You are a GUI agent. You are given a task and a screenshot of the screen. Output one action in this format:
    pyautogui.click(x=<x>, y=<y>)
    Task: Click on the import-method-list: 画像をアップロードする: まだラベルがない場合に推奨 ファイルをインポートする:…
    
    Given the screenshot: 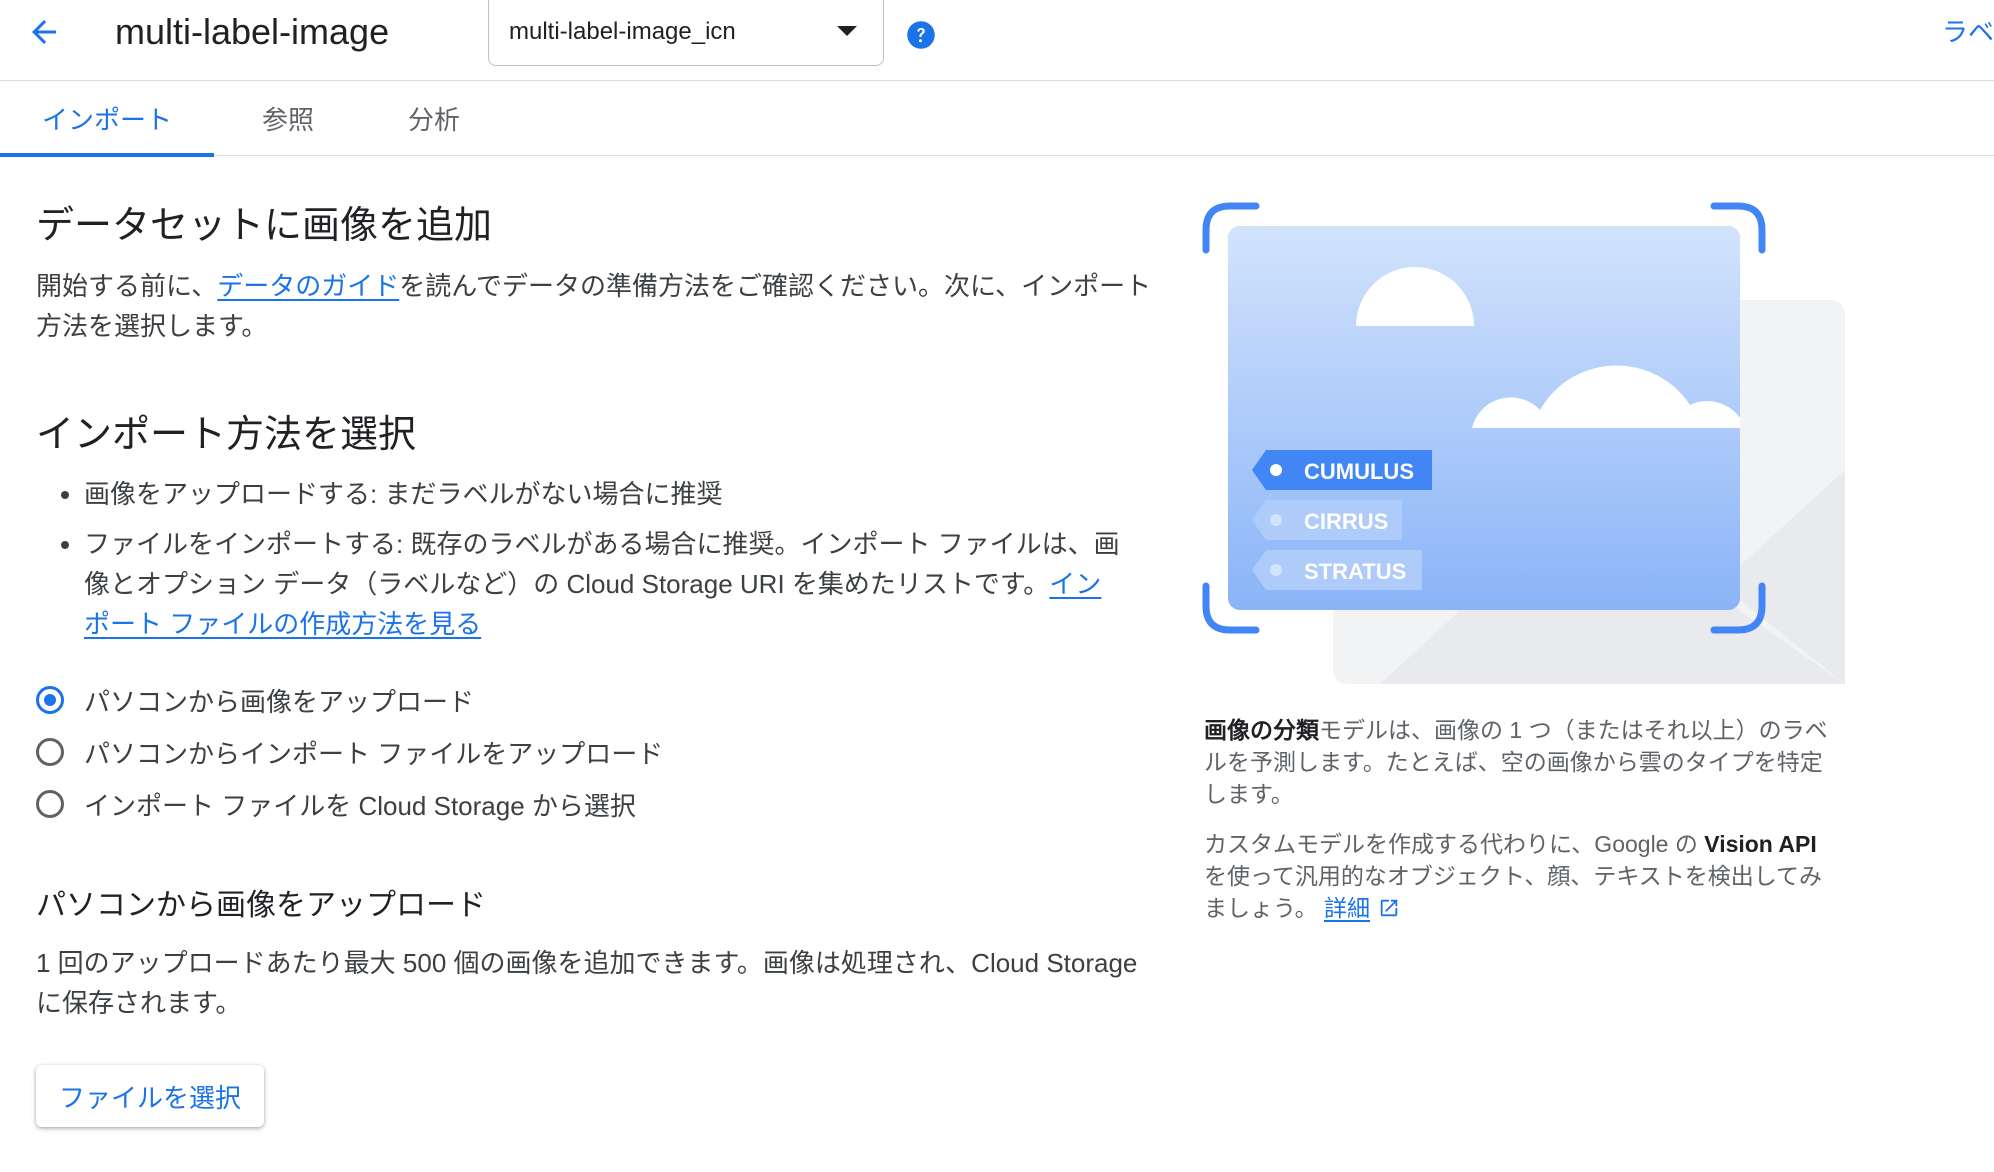 What is the action you would take?
    pyautogui.click(x=580, y=564)
    